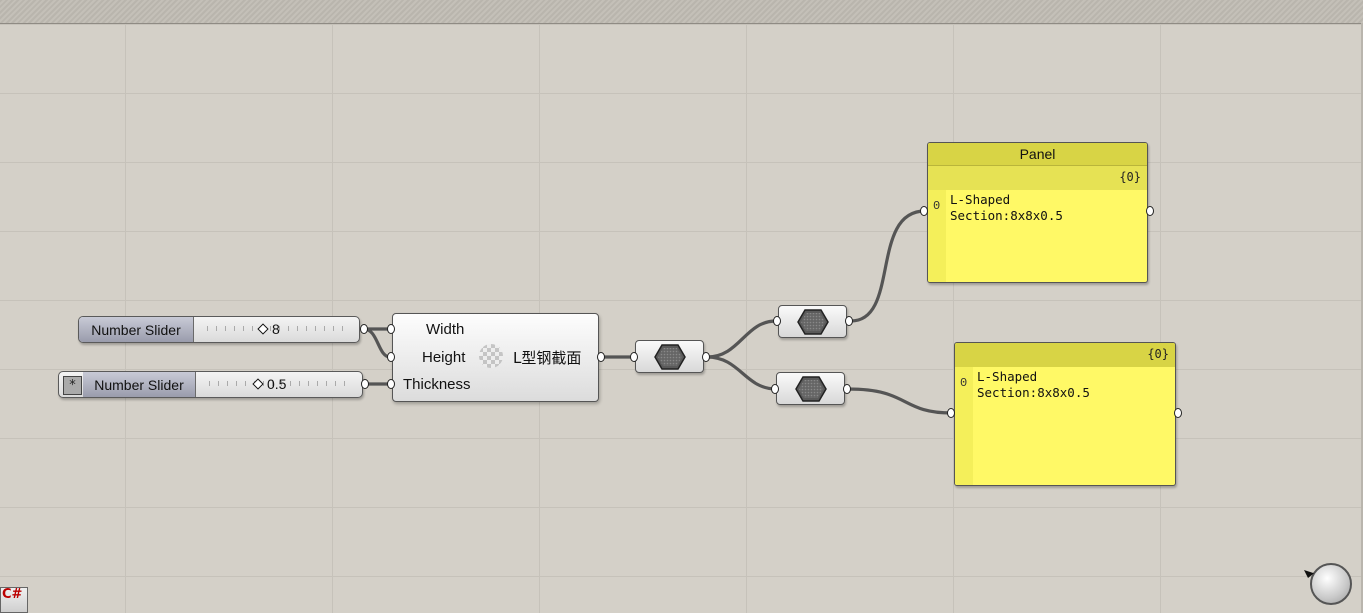  I want to click on star-icon: *, so click(72, 385).